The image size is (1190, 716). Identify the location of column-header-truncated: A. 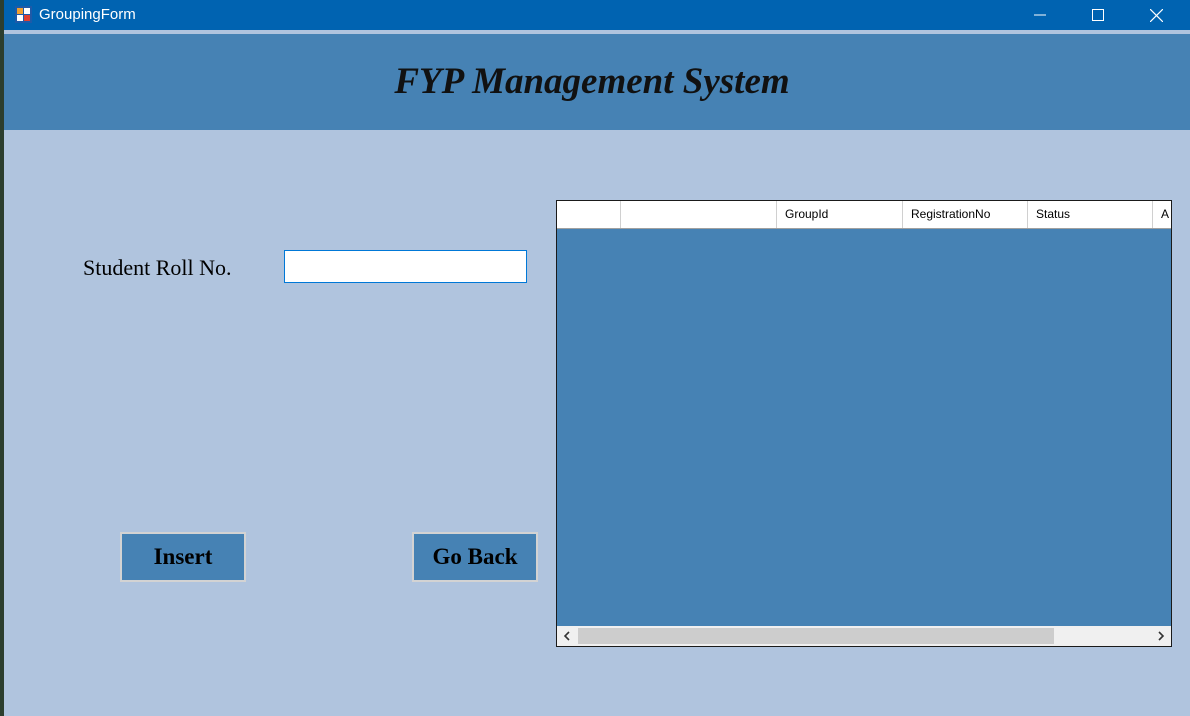
(1162, 214).